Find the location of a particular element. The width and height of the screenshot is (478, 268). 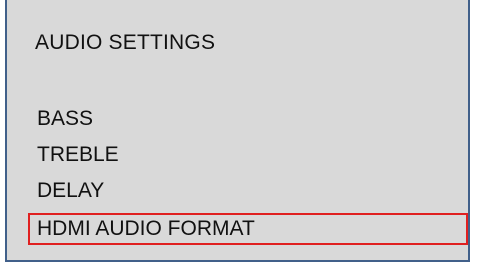

menu-item-bass: BASS is located at coordinates (244, 121).